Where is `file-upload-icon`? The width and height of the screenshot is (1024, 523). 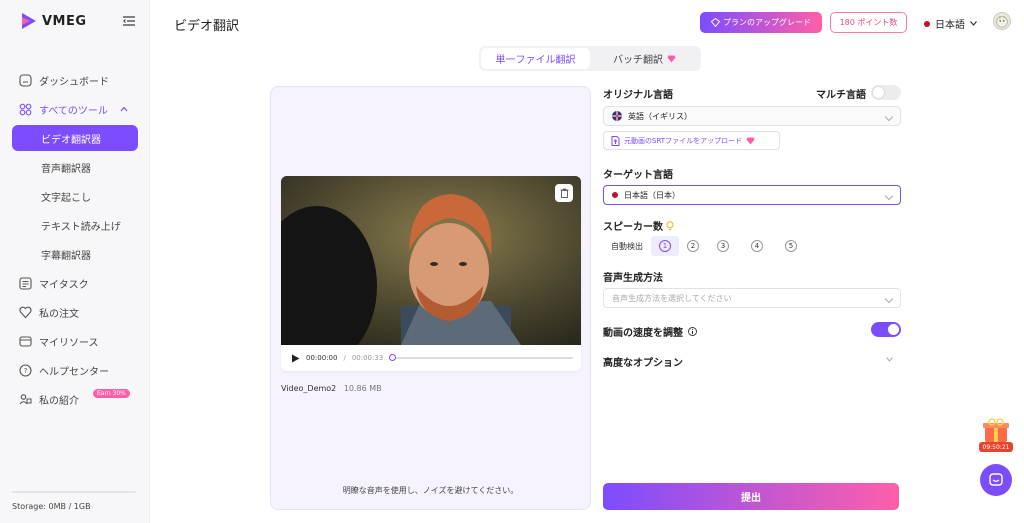
file-upload-icon is located at coordinates (615, 140).